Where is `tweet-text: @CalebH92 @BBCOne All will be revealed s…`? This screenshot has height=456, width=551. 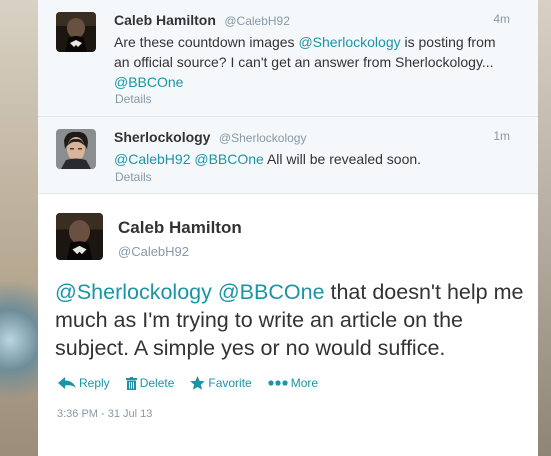 tweet-text: @CalebH92 @BBCOne All will be revealed s… is located at coordinates (311, 159).